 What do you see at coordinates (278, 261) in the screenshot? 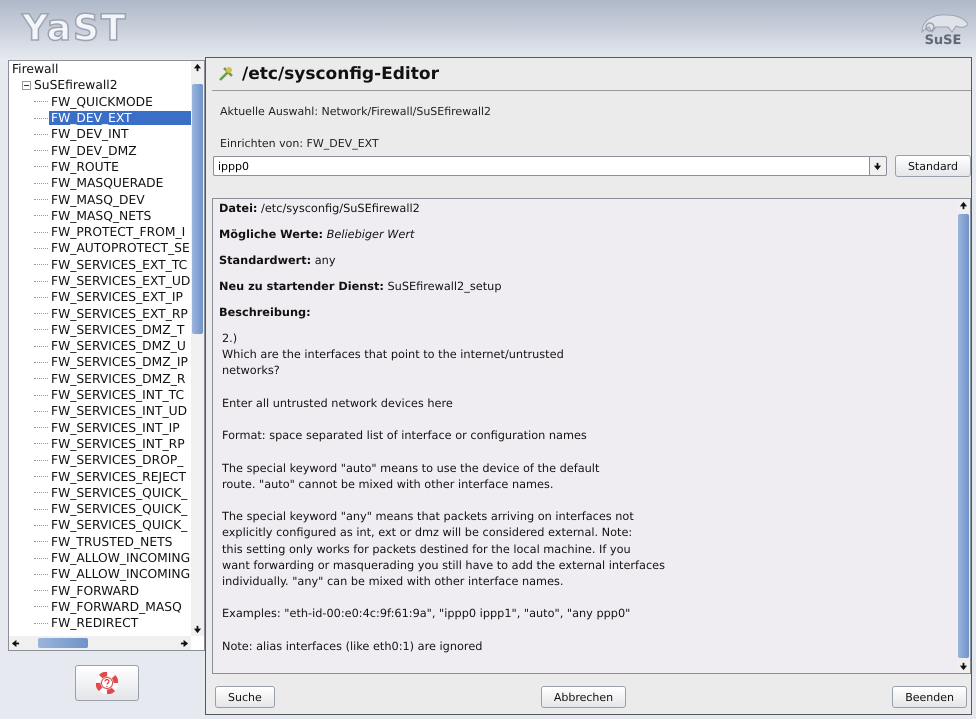
I see `info-line: Standardwert: any` at bounding box center [278, 261].